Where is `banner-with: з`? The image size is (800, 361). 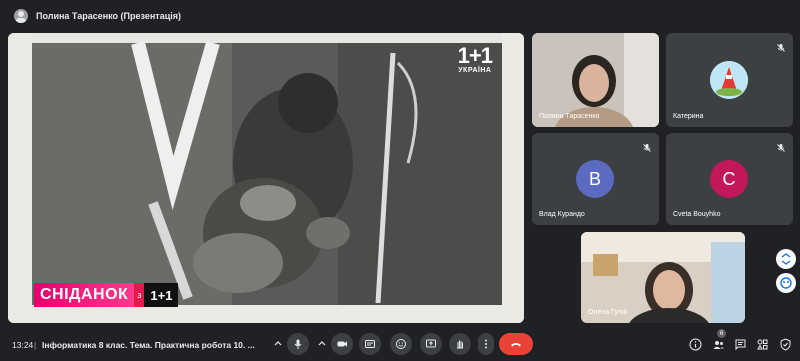 banner-with: з is located at coordinates (139, 295).